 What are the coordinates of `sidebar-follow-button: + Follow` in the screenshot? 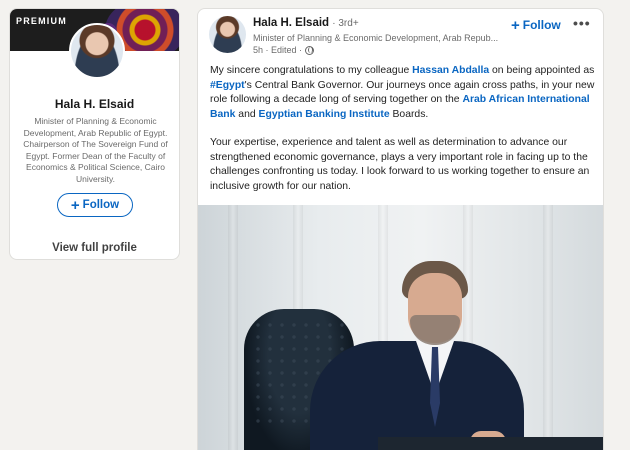 It's located at (95, 205).